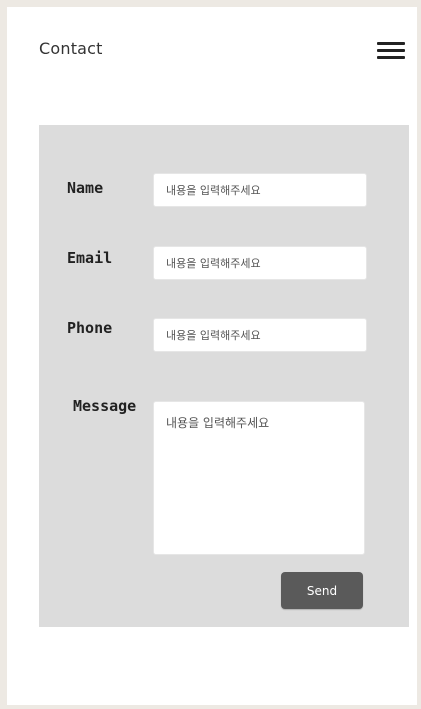 The image size is (421, 709). I want to click on menu-bar-top, so click(391, 43).